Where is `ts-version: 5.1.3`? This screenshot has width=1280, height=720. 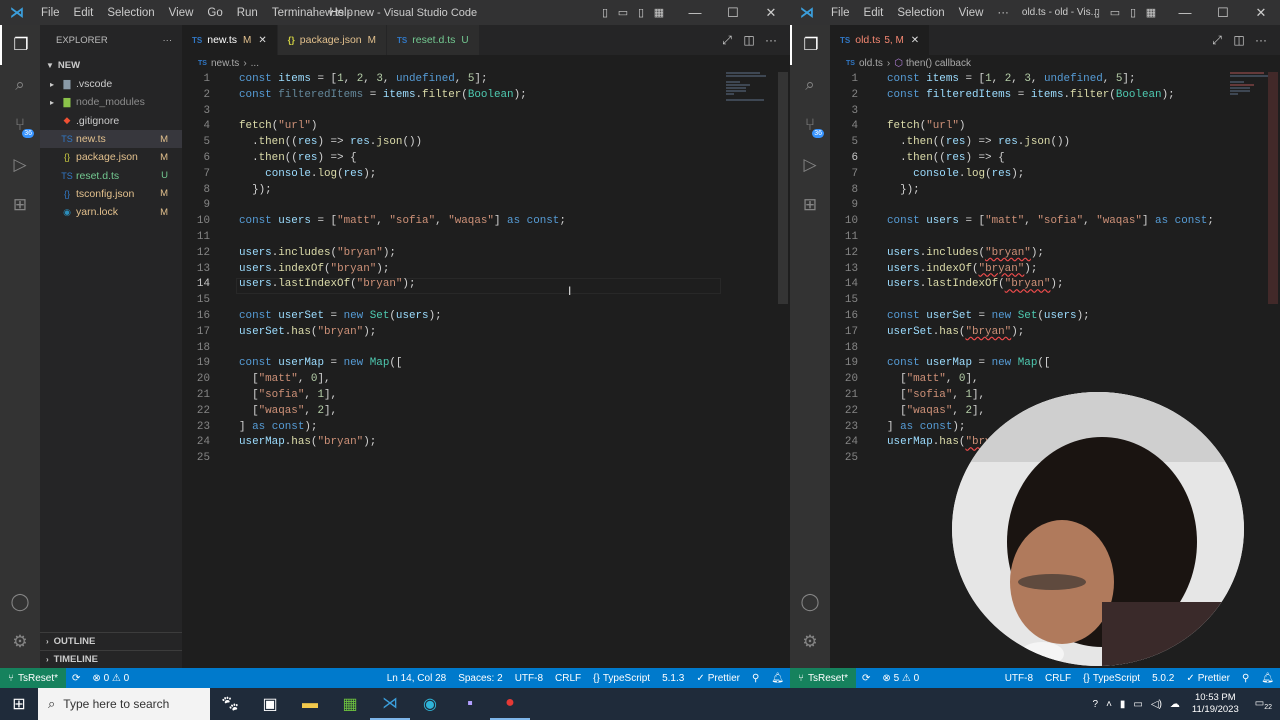 ts-version: 5.1.3 is located at coordinates (673, 678).